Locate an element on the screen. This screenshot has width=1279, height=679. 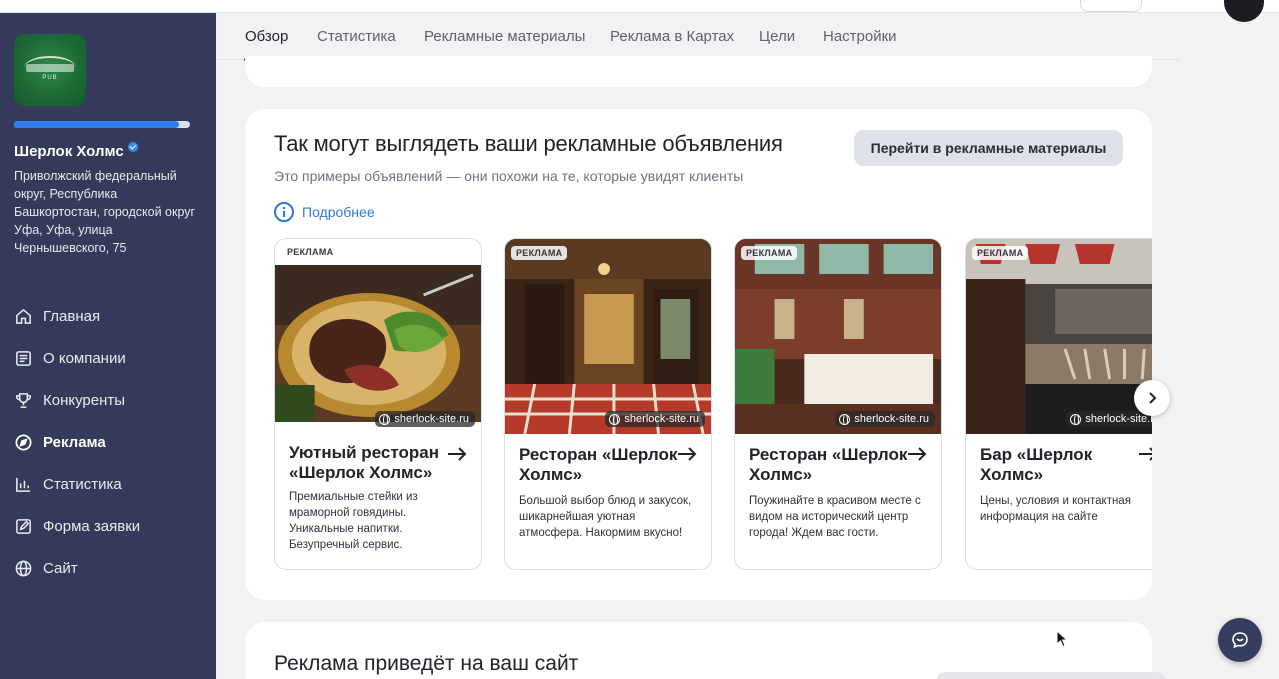
document-icon is located at coordinates (23, 358).